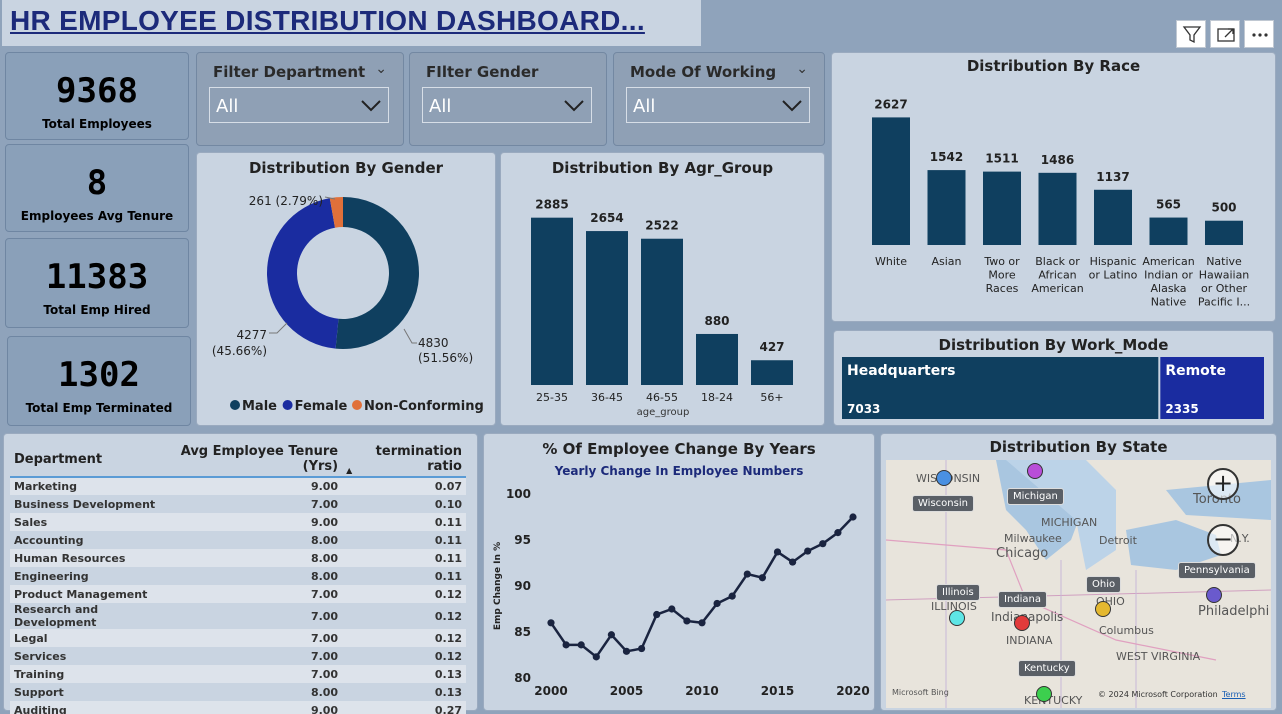 This screenshot has height=714, width=1282. I want to click on y-tick-label: 95, so click(522, 540).